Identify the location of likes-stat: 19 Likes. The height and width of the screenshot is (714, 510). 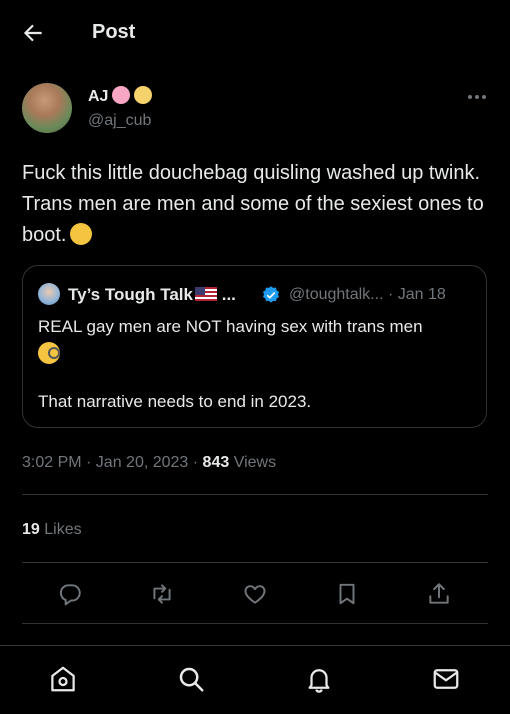
(52, 530).